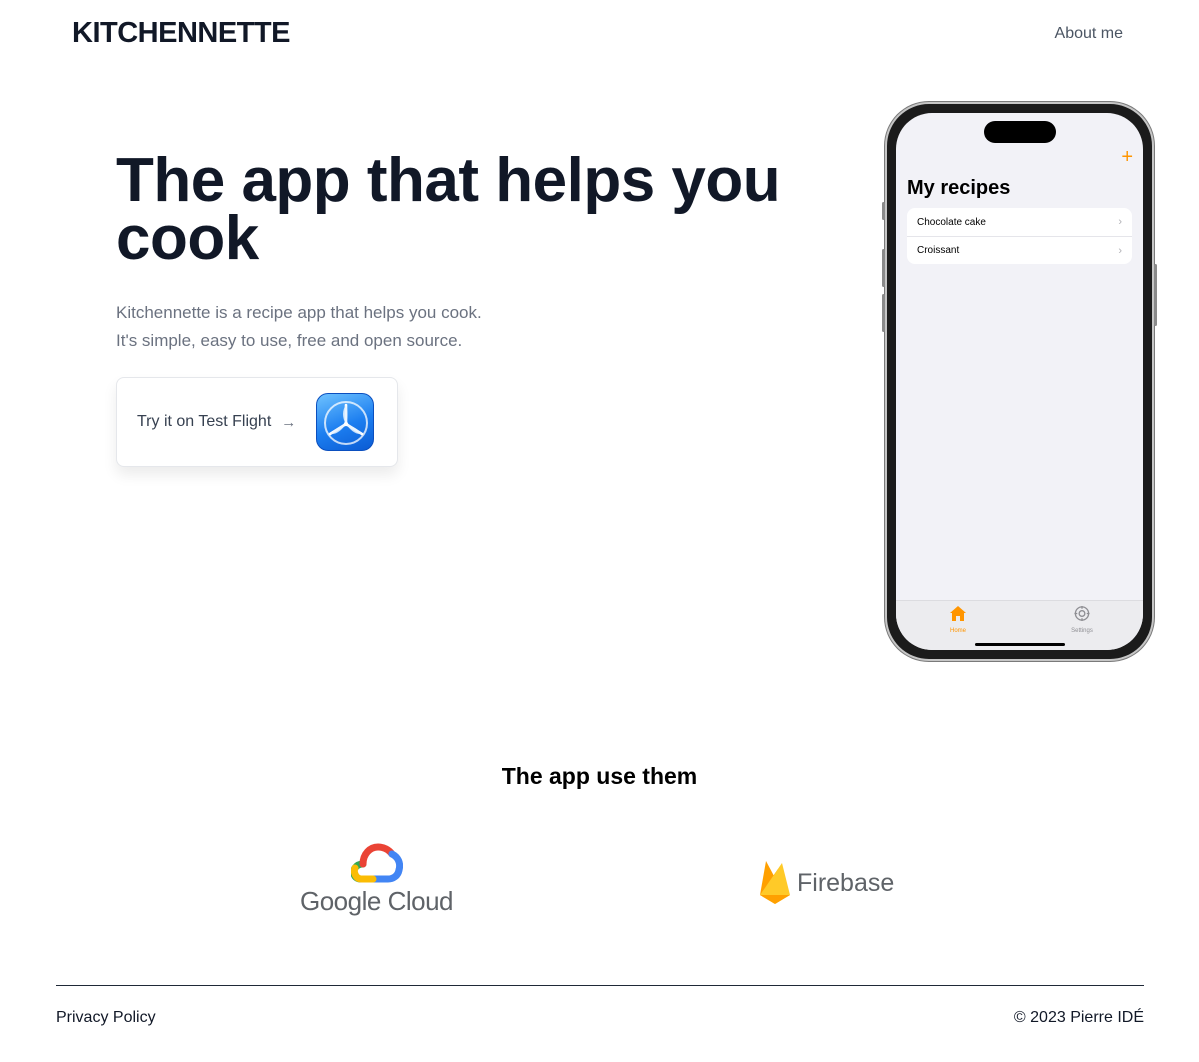 The image size is (1199, 1062). Describe the element at coordinates (938, 250) in the screenshot. I see `recipe-name: Croissant` at that location.